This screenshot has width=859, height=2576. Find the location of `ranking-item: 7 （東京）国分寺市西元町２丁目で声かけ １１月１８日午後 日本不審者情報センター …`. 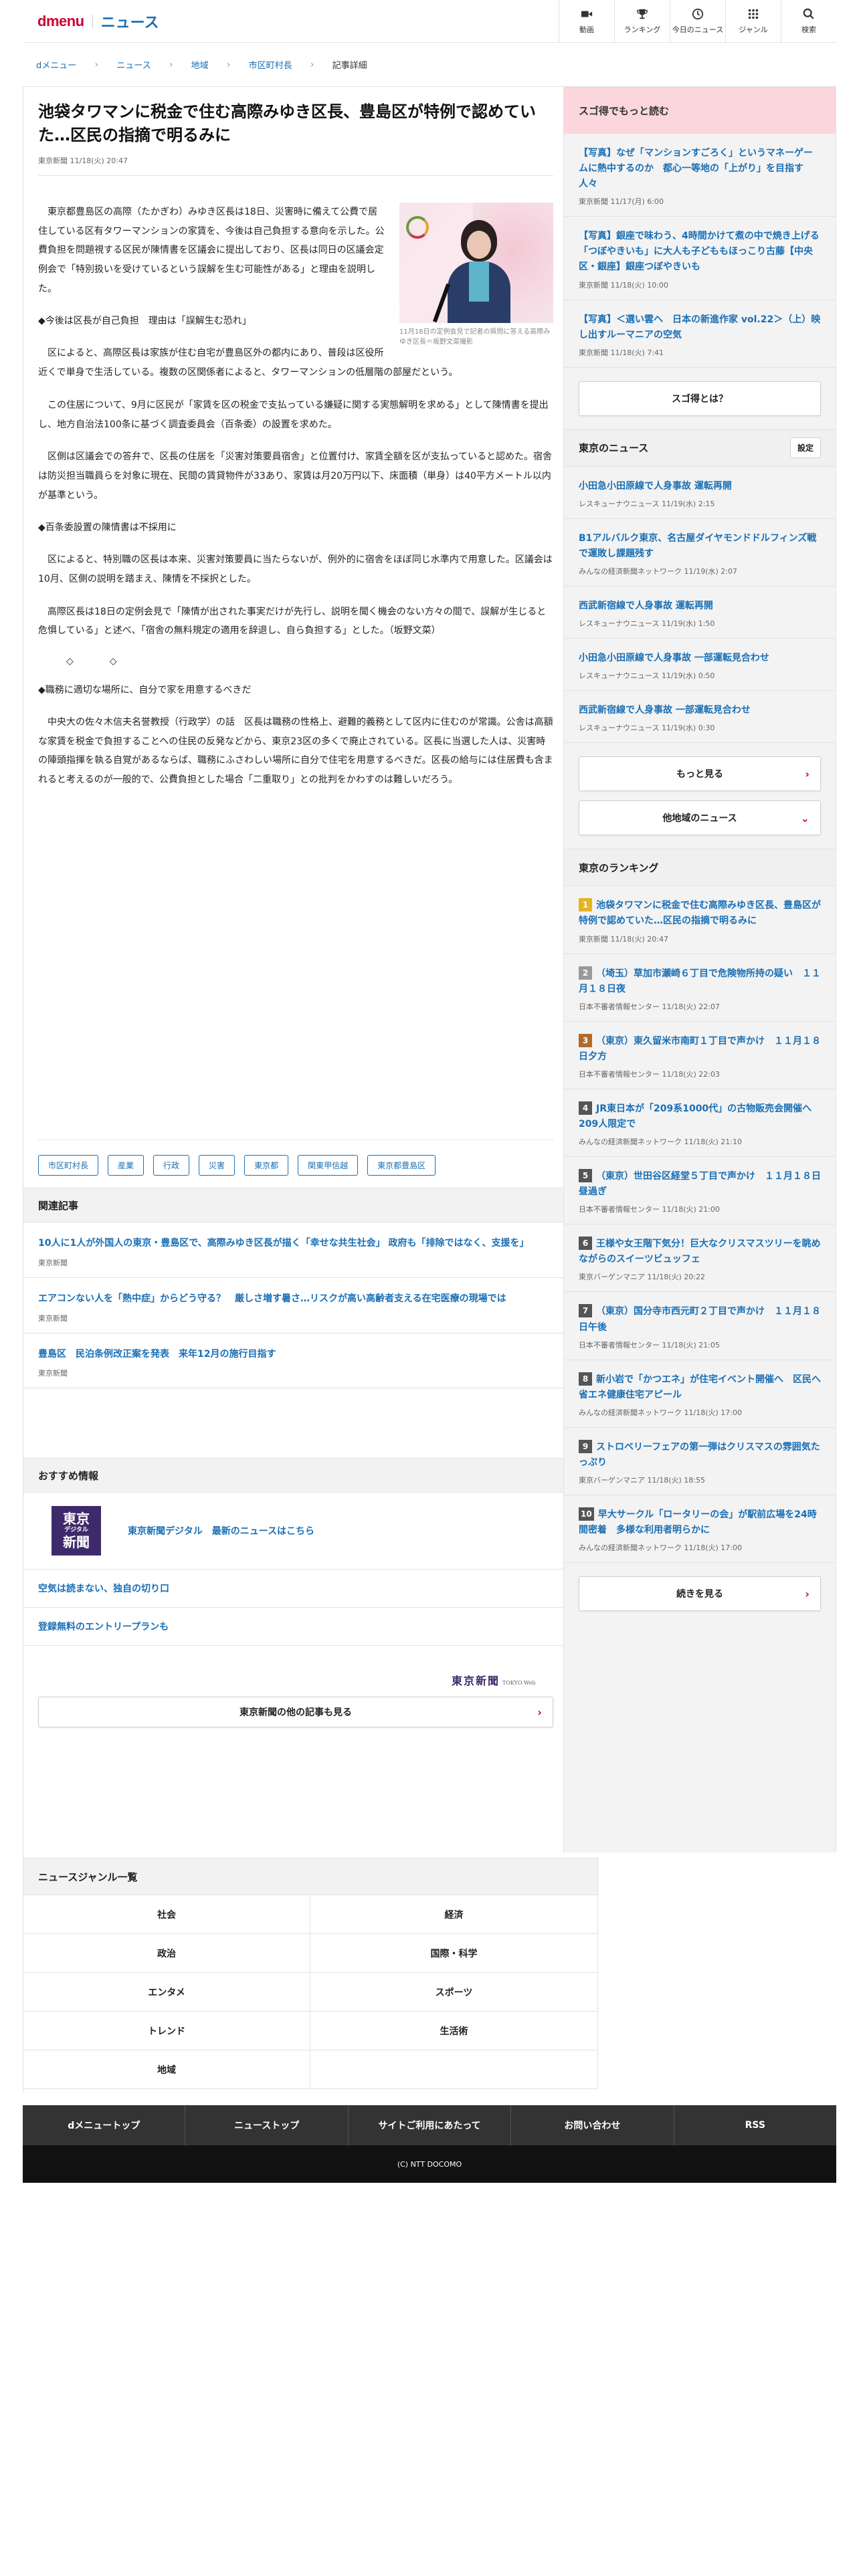

ranking-item: 7 （東京）国分寺市西元町２丁目で声かけ １１月１８日午後 日本不審者情報センター … is located at coordinates (700, 1326).